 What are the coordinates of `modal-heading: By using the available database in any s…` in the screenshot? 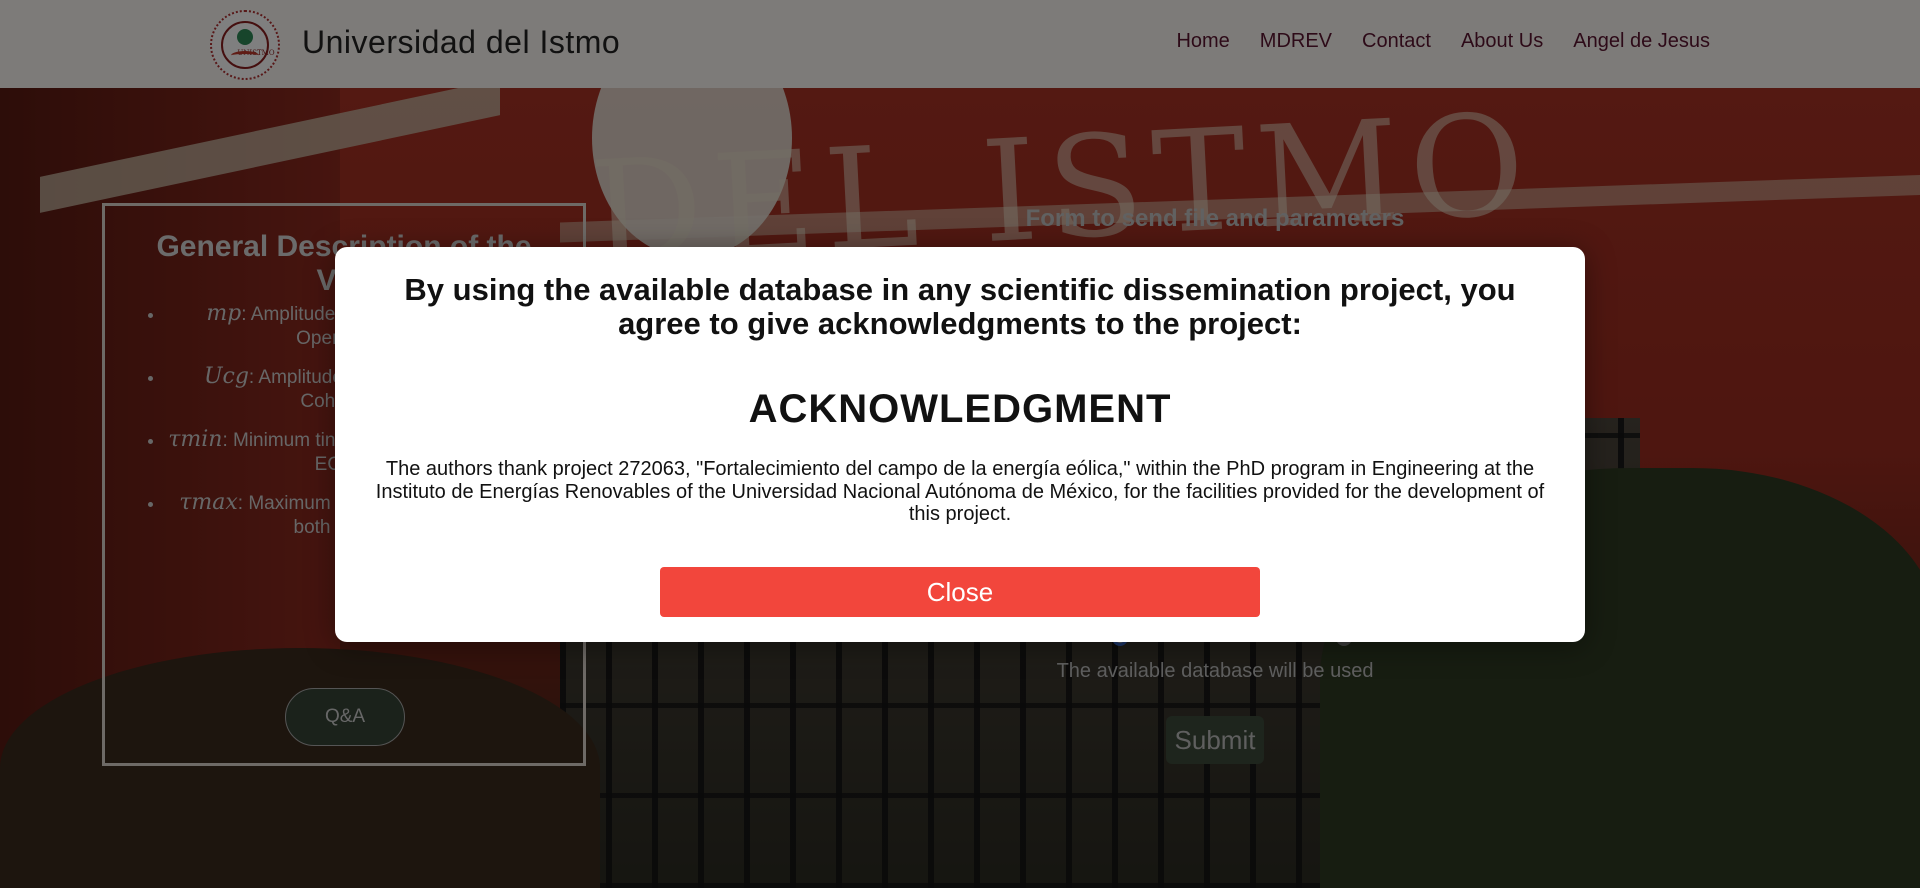 It's located at (960, 306).